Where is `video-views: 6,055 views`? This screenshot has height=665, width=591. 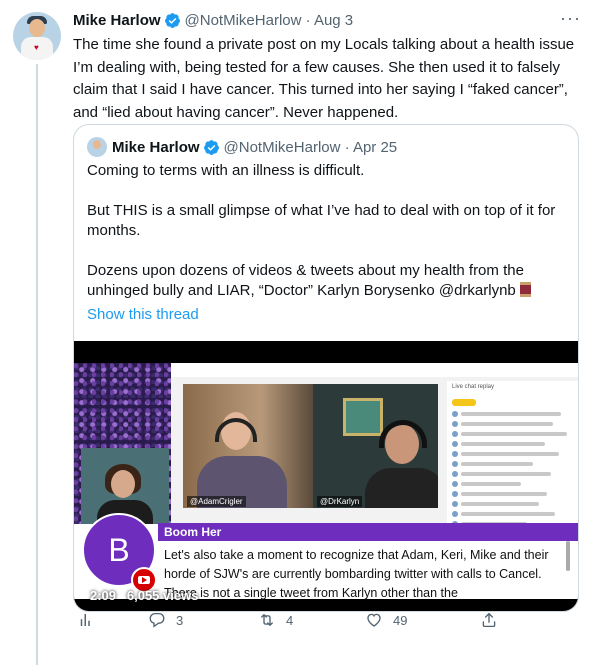 video-views: 6,055 views is located at coordinates (162, 595).